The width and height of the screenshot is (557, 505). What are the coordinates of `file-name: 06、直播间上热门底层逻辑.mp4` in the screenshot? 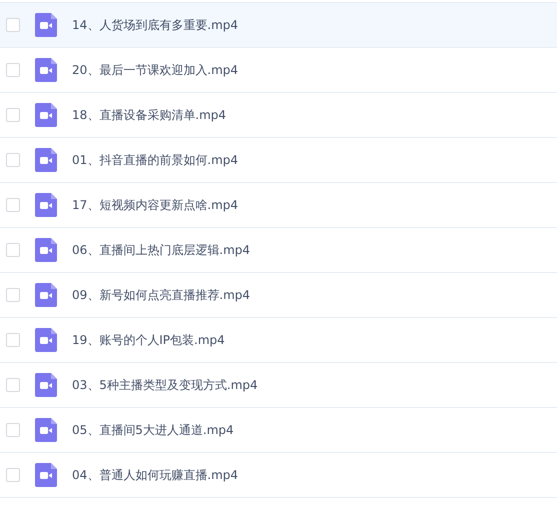 It's located at (161, 250).